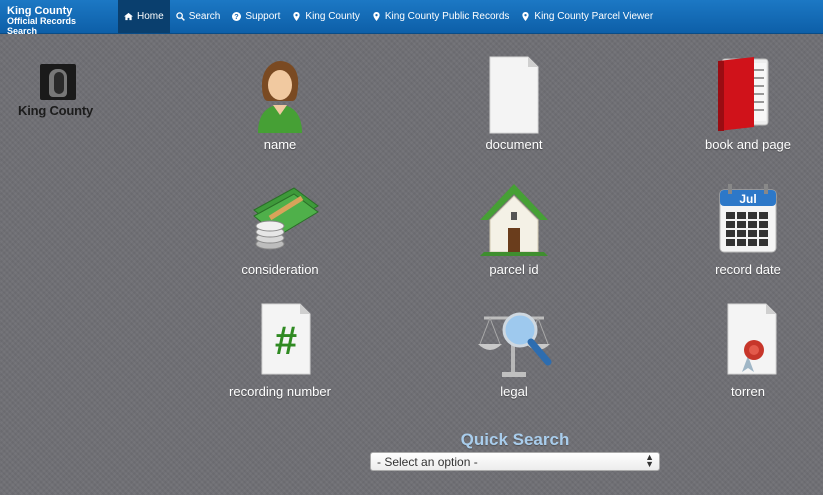  What do you see at coordinates (748, 391) in the screenshot?
I see `tile-torren-label: torren` at bounding box center [748, 391].